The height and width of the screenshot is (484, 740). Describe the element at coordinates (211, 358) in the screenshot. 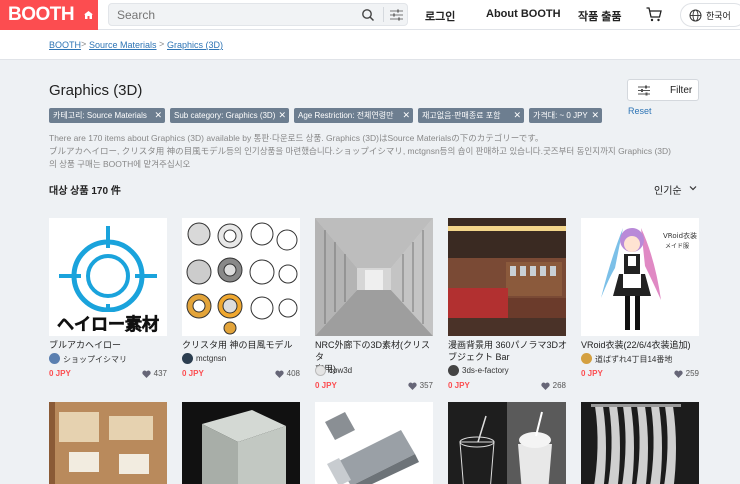

I see `shop-name: mctgnsn` at that location.